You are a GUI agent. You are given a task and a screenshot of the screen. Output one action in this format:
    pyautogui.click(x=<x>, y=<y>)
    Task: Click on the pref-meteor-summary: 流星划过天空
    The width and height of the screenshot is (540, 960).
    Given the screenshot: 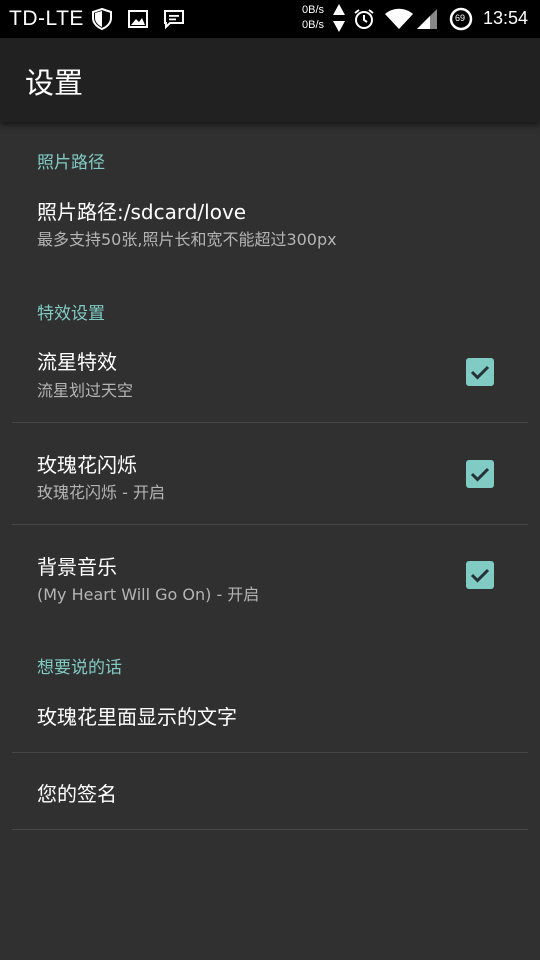 What is the action you would take?
    pyautogui.click(x=85, y=390)
    